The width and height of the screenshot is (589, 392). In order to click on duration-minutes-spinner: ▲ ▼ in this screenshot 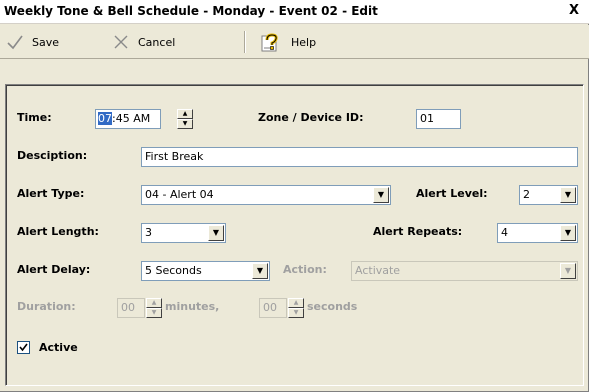, I will do `click(154, 308)`.